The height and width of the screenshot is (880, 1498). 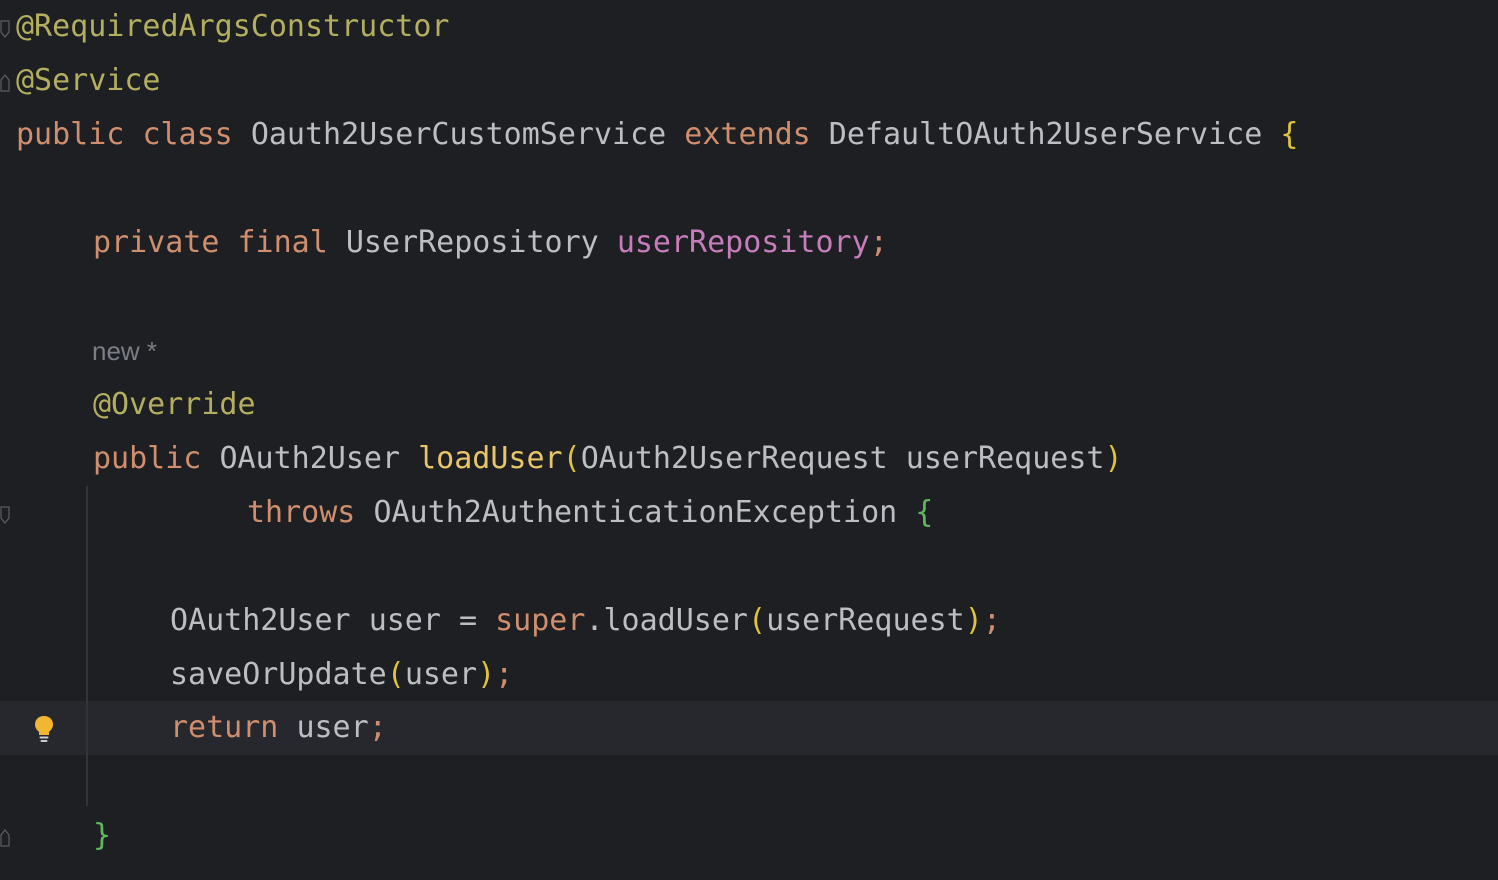 I want to click on class-open-brace: {, so click(x=1289, y=134).